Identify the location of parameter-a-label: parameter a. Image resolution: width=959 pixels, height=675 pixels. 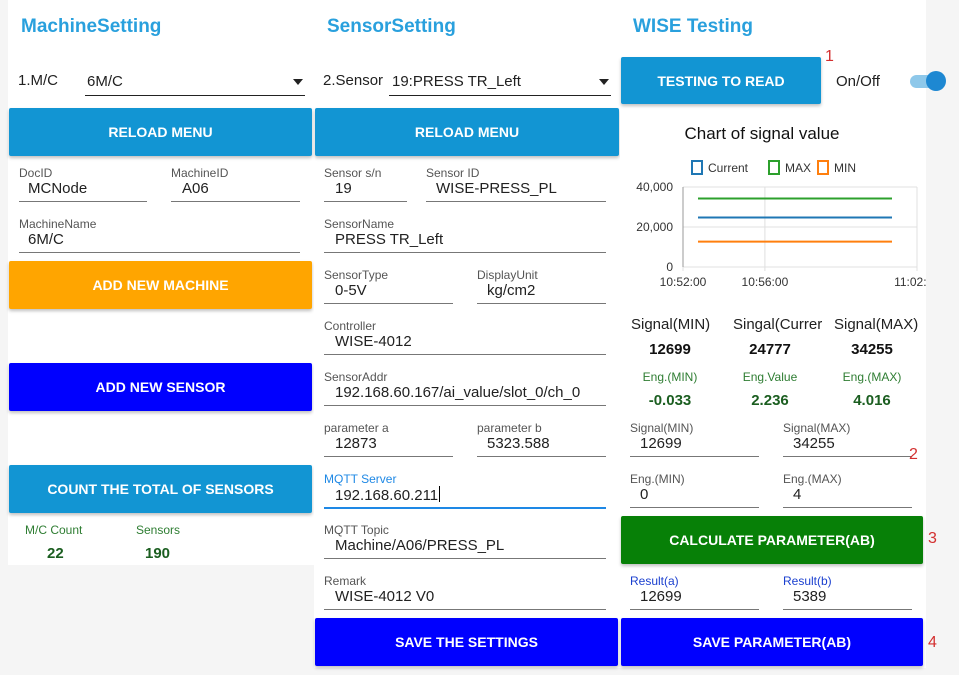
(356, 428).